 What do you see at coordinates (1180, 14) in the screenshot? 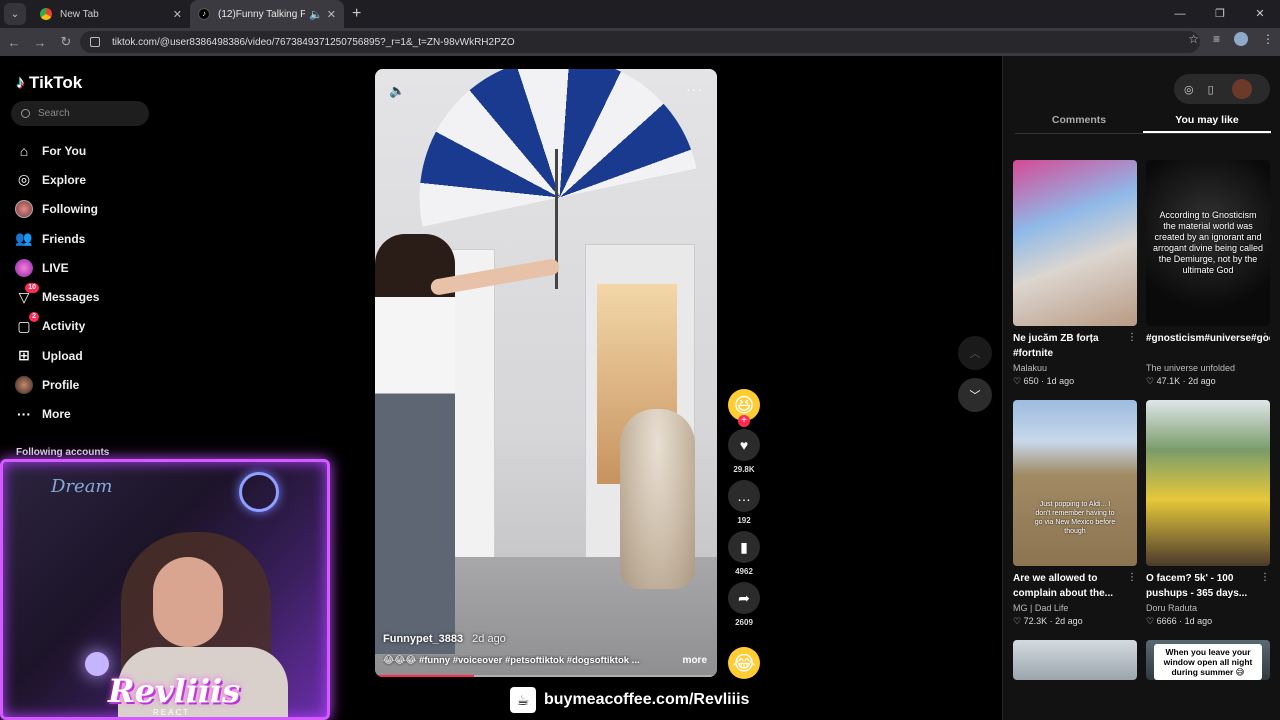
I see `minimize-icon: —` at bounding box center [1180, 14].